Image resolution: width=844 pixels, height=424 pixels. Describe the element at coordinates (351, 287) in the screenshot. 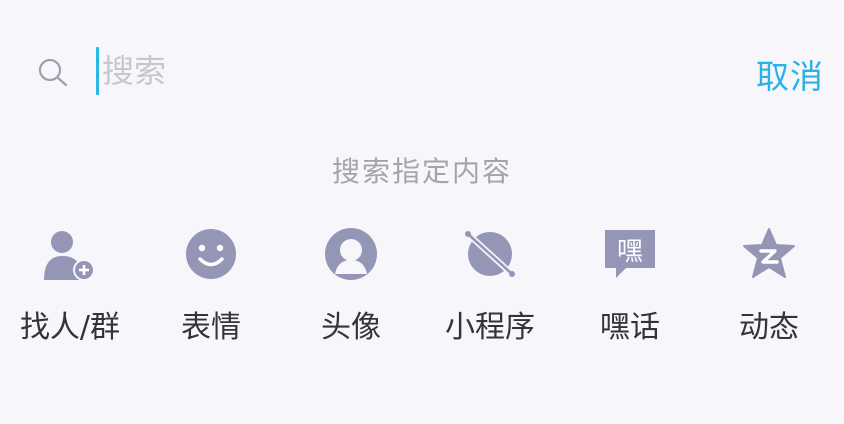

I see `category-avatar: 头像` at that location.